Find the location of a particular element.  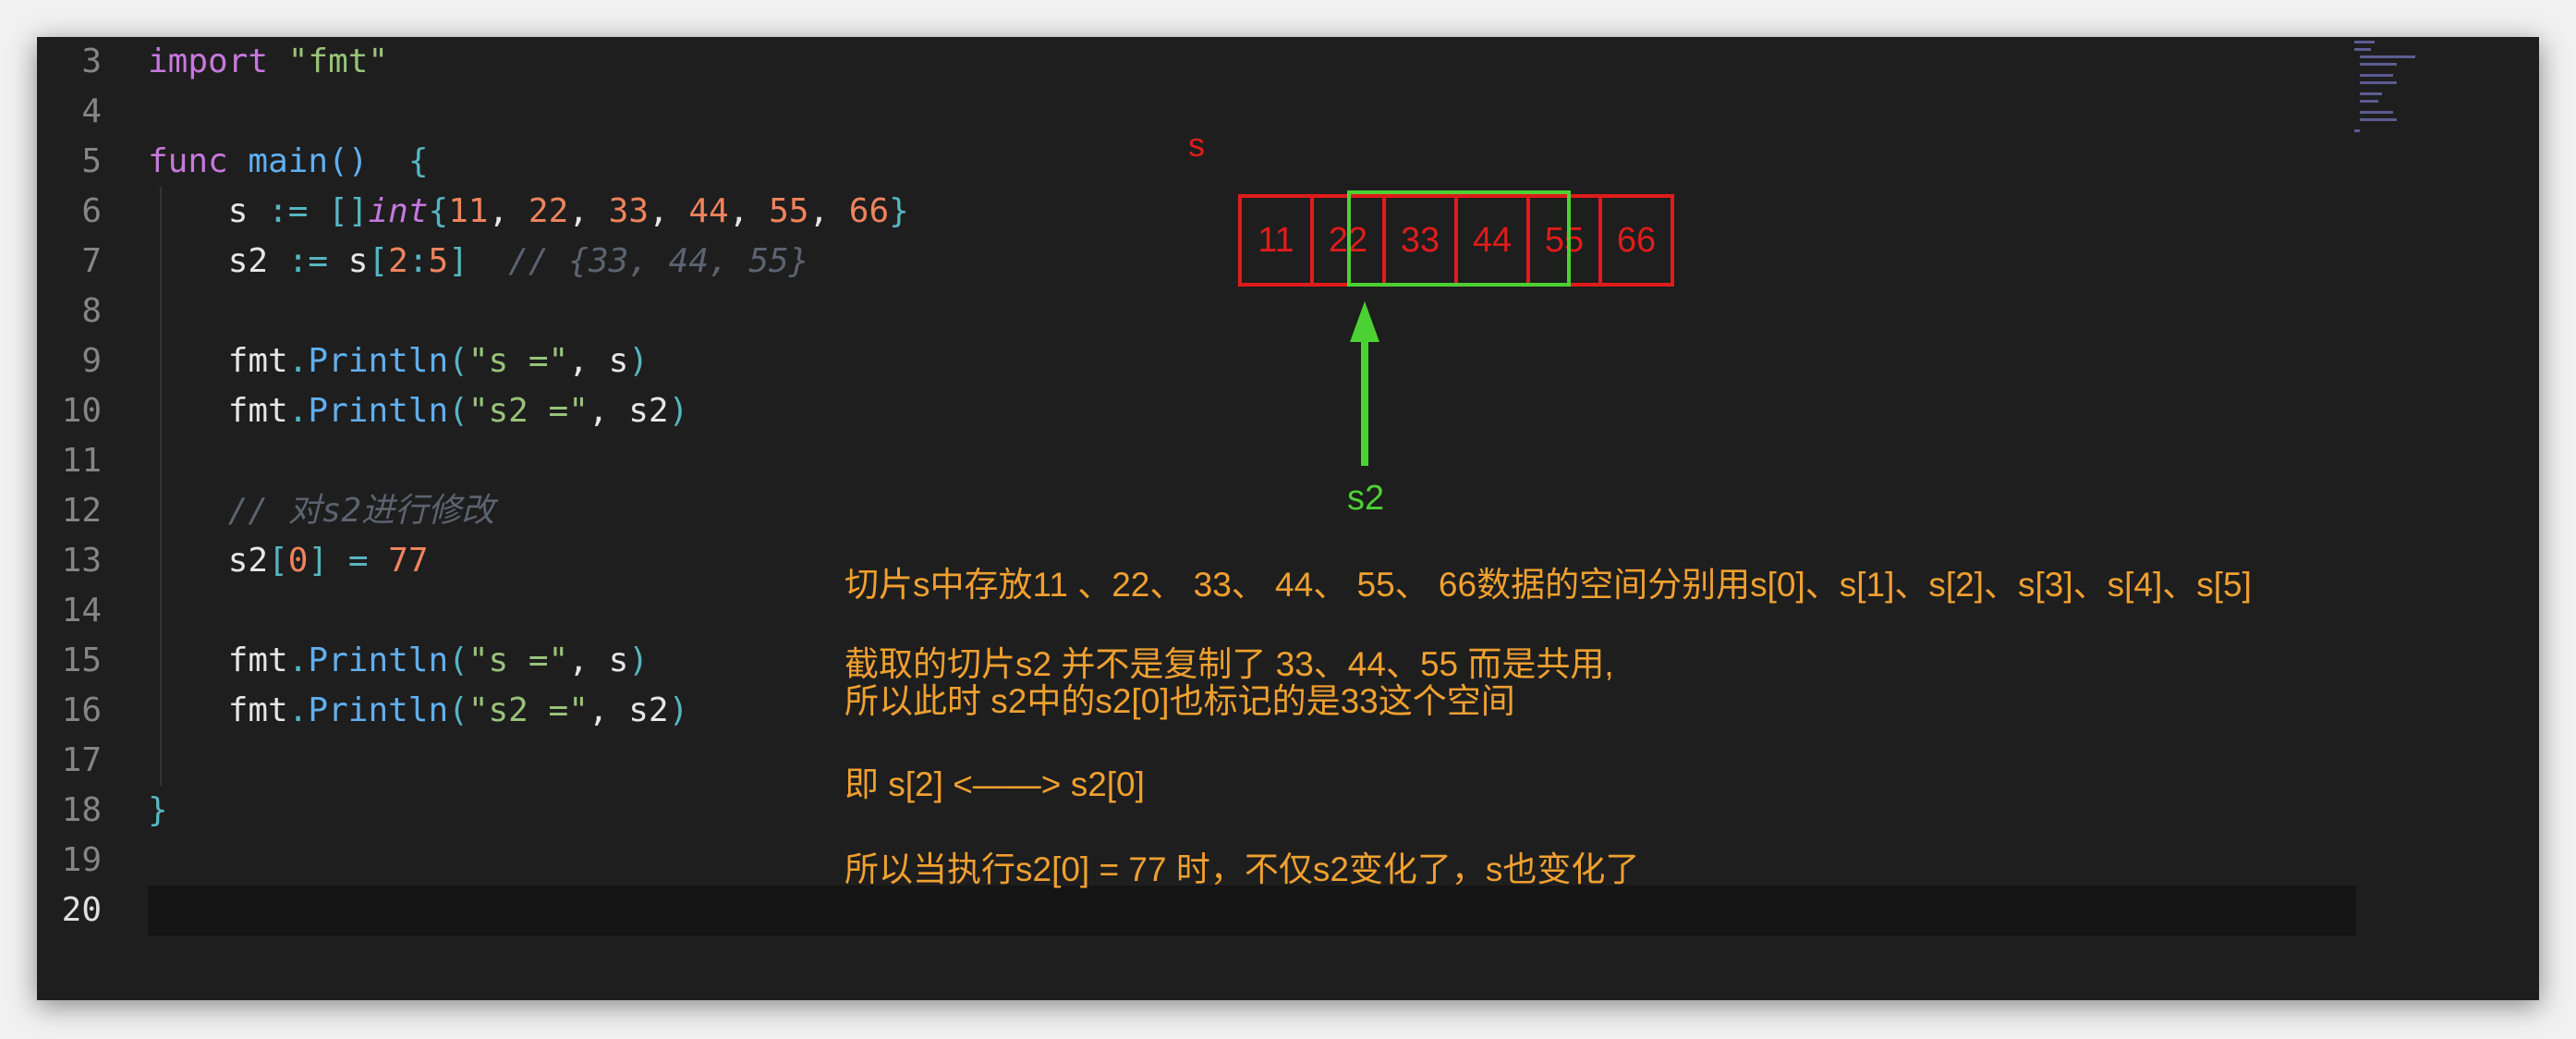

bracket: [ is located at coordinates (378, 261).